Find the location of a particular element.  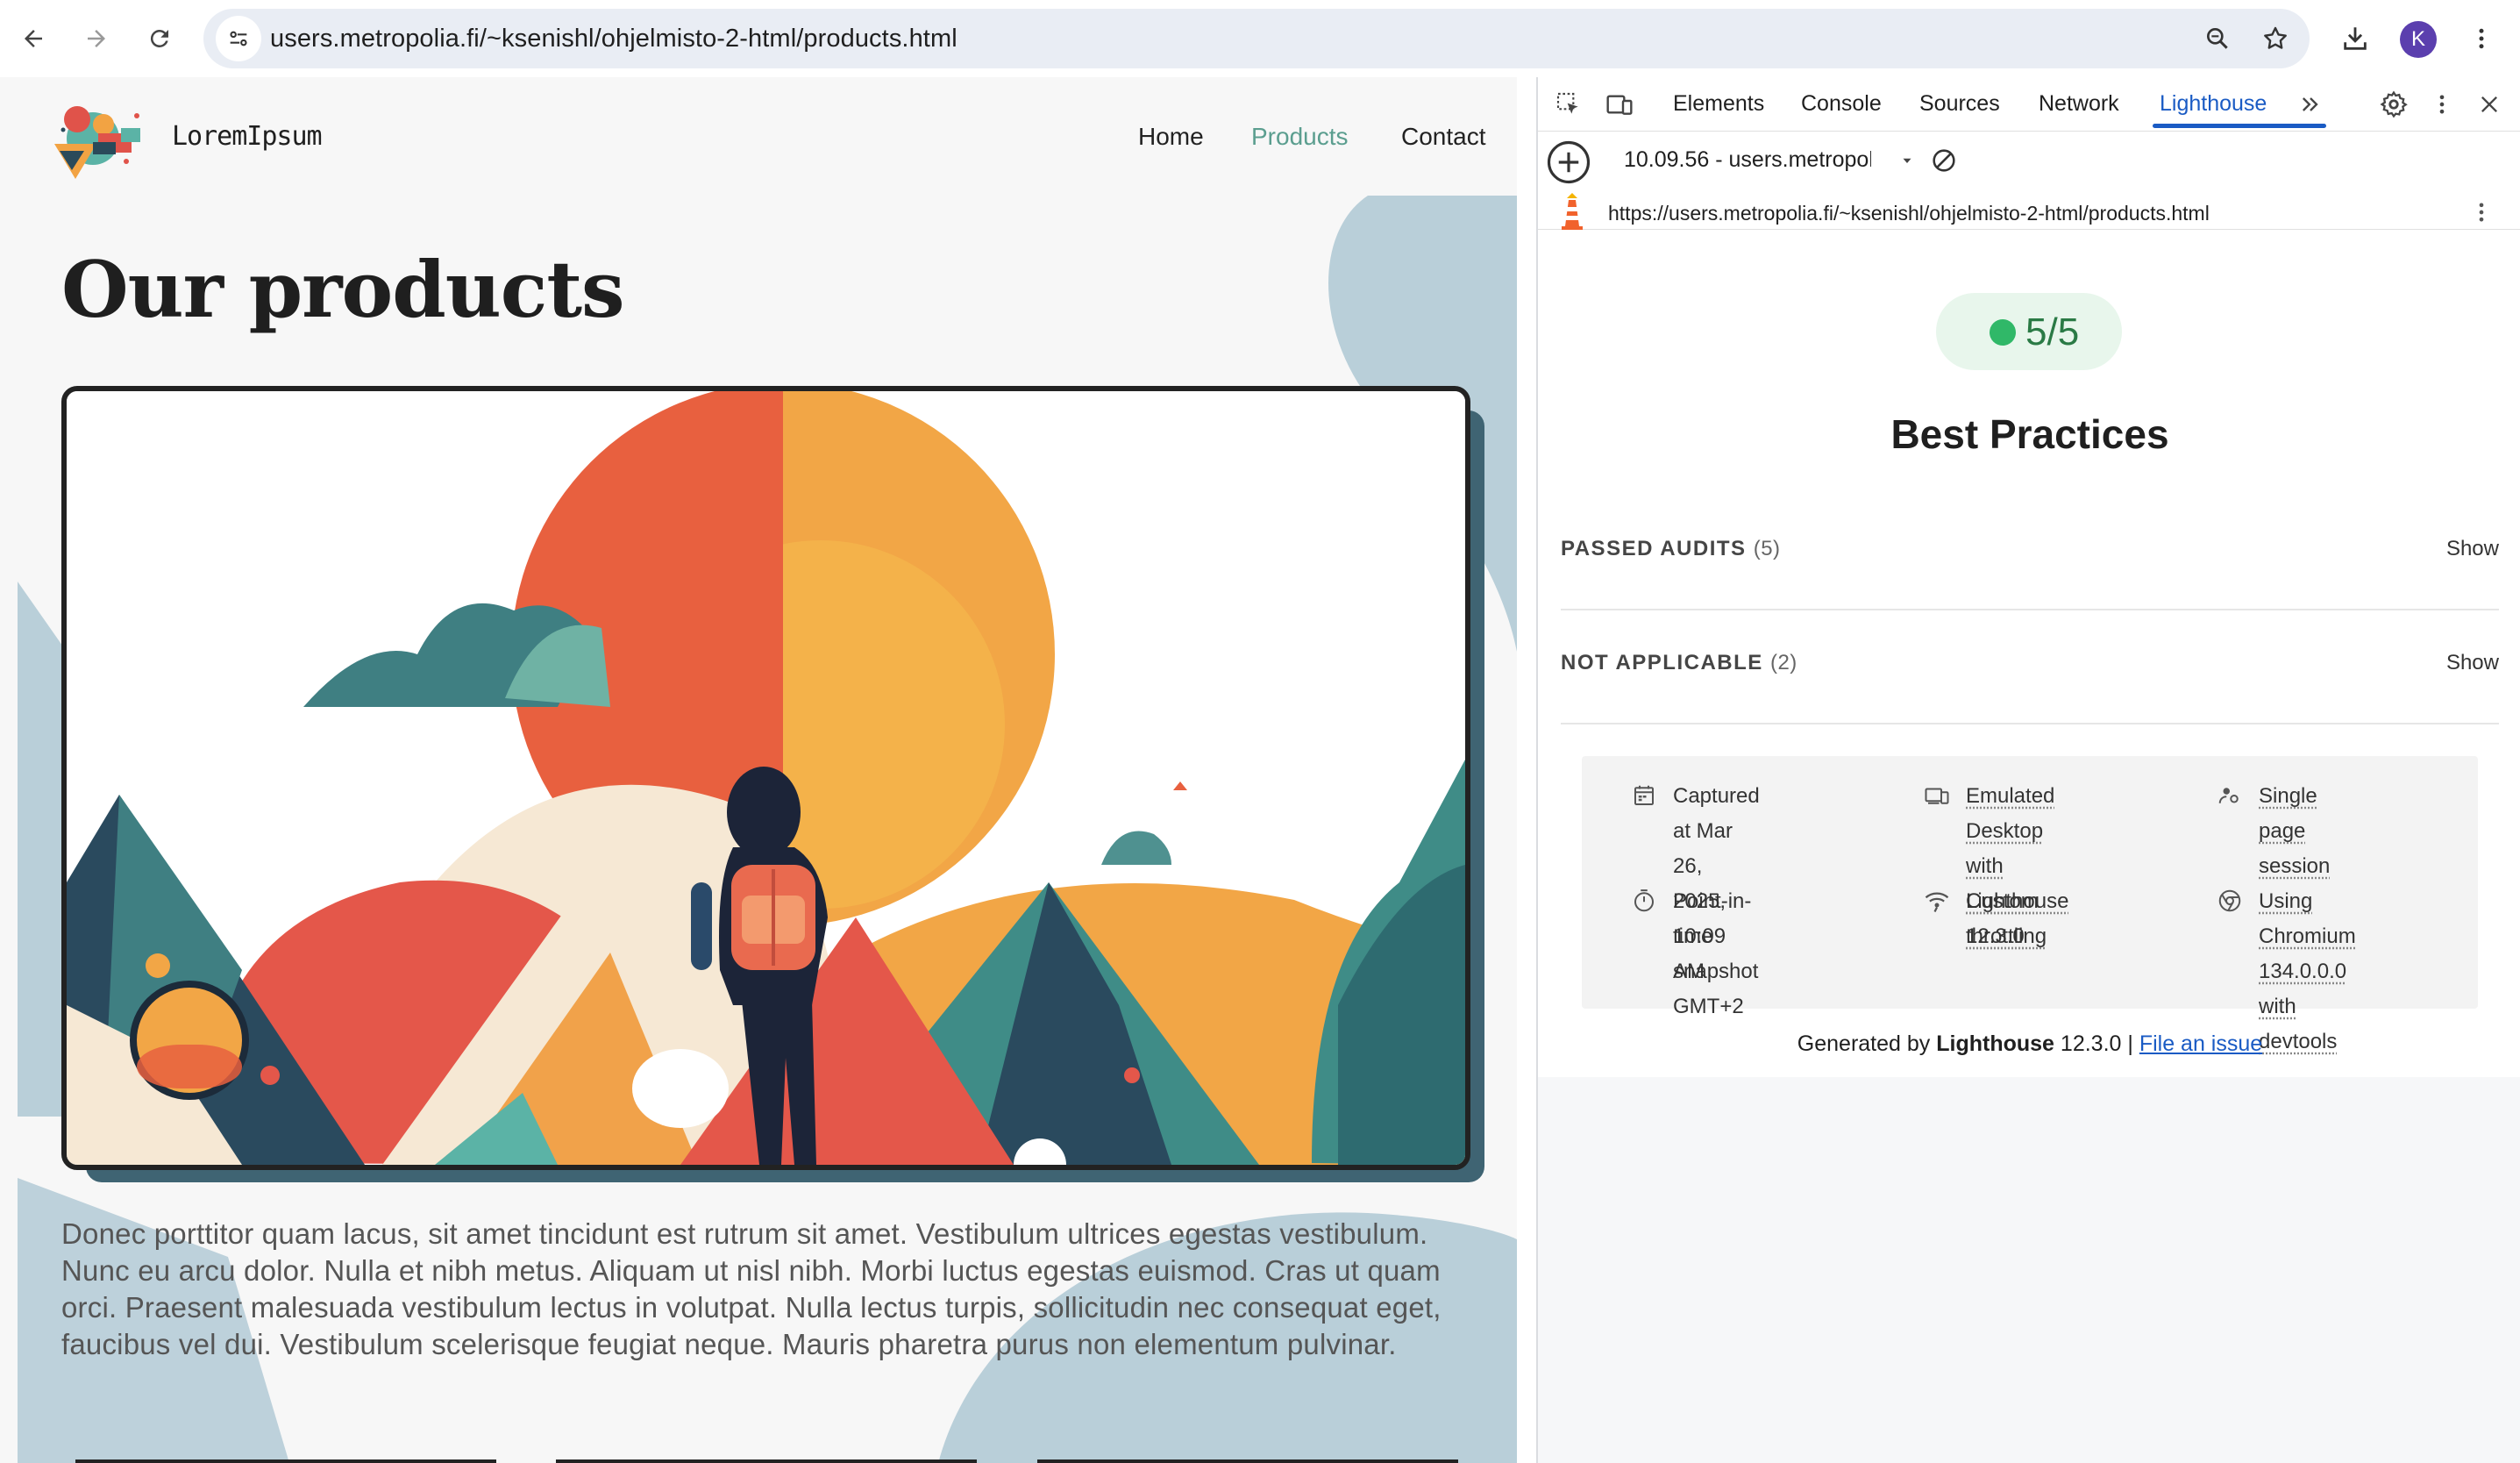

report-selector: 10.09.56 - users.metropolia.fi is located at coordinates (1747, 160).